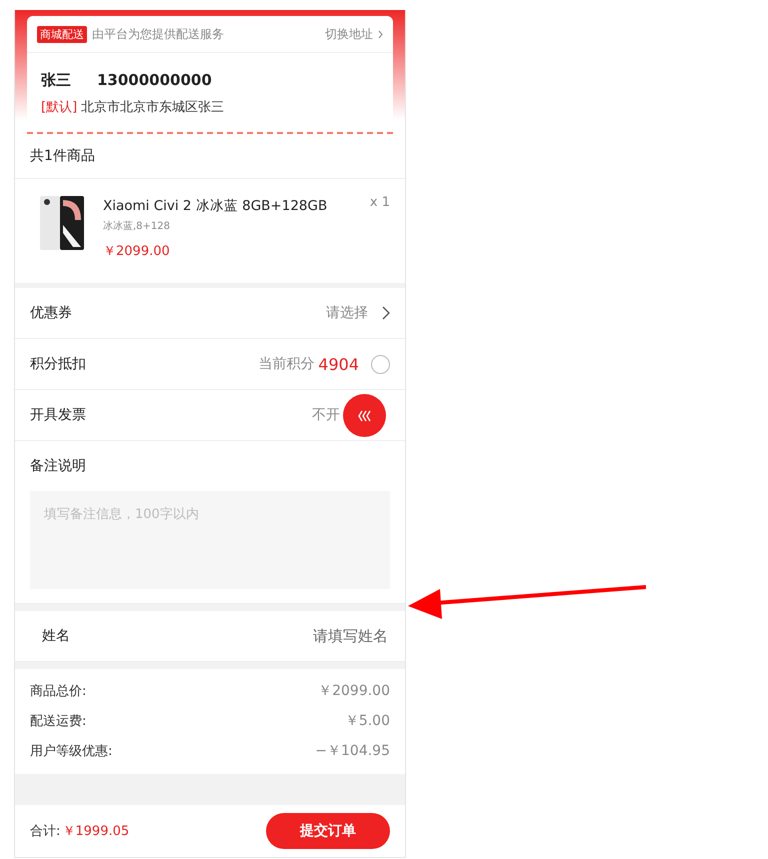 The image size is (768, 859). What do you see at coordinates (58, 721) in the screenshot?
I see `summary-label: 配送运费:` at bounding box center [58, 721].